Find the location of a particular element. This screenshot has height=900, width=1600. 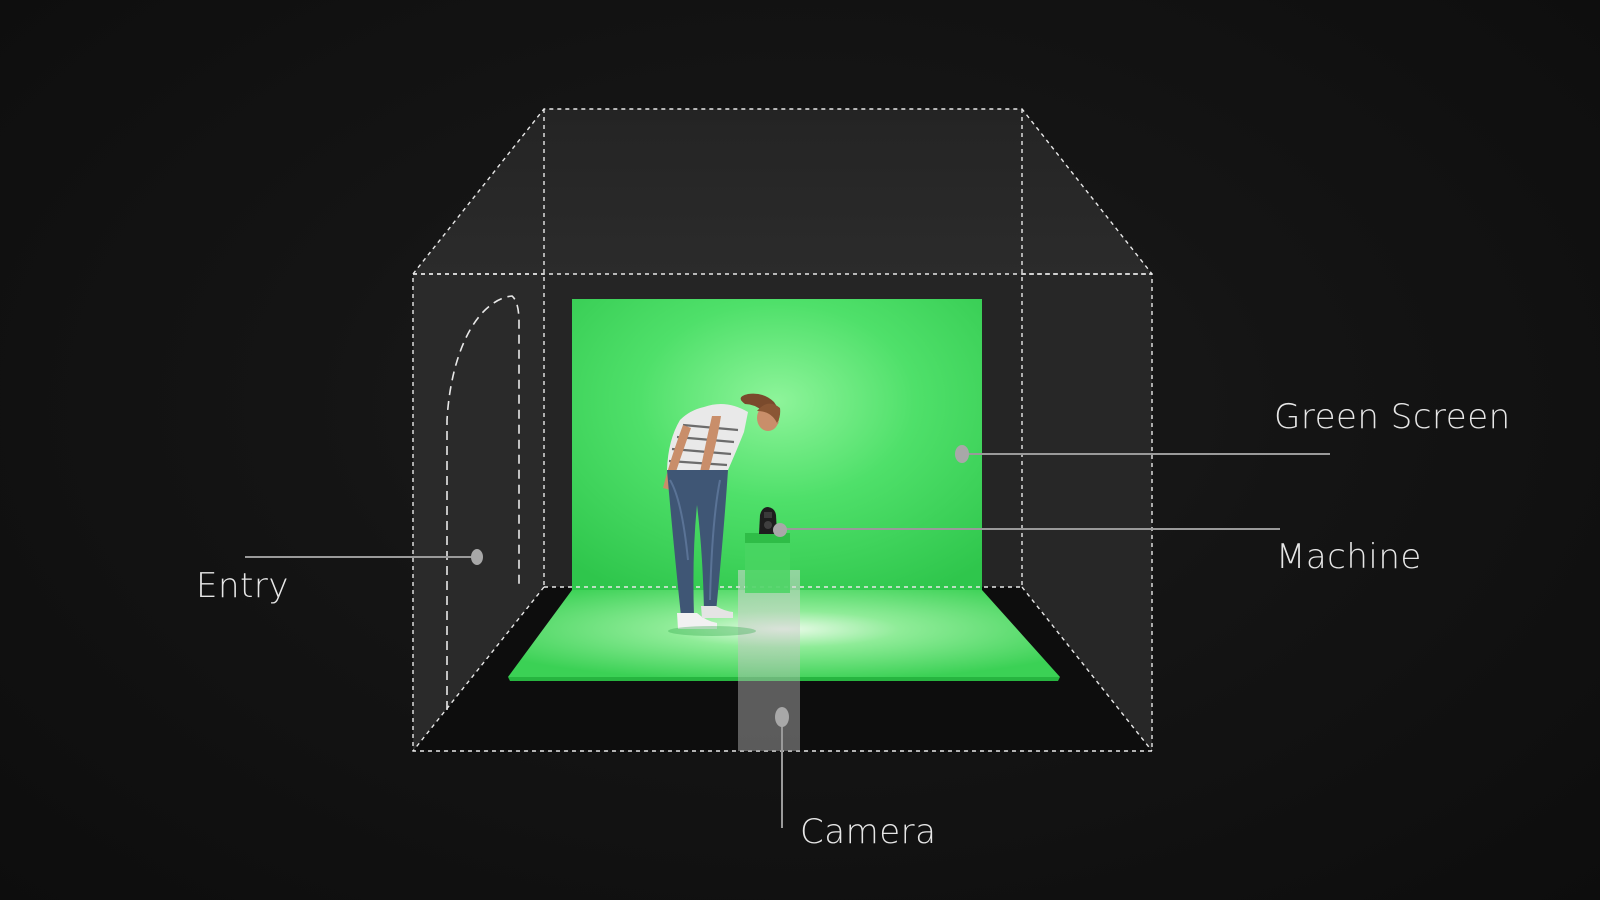

green-screen-label: Green Screen is located at coordinates (1392, 417).